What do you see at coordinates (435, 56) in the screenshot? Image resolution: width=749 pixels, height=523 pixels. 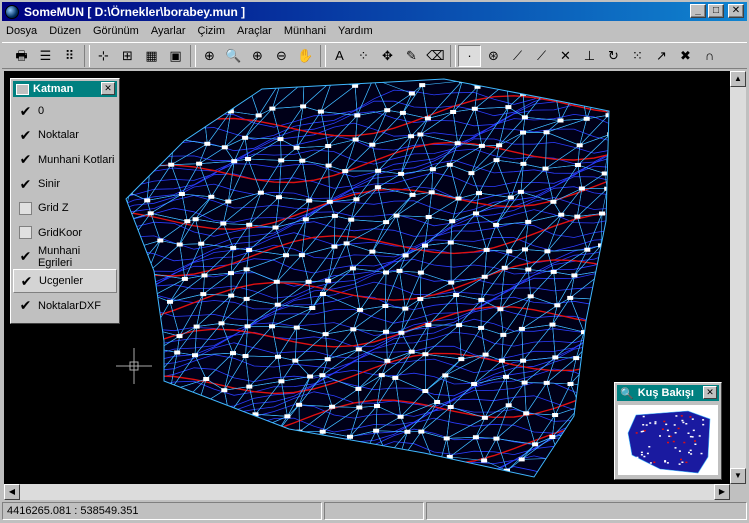 I see `eraser-button: ⌫` at bounding box center [435, 56].